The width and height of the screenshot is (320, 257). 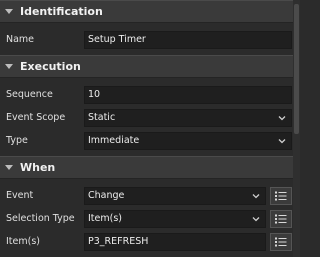 I want to click on type-label: Type, so click(x=17, y=140).